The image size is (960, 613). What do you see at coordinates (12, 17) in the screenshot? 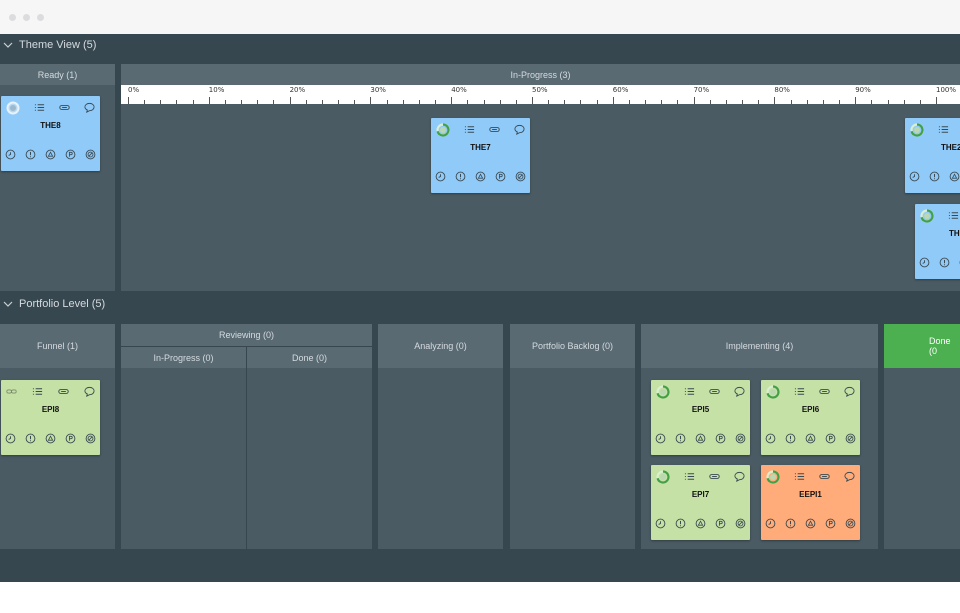
I see `window-close-dot` at bounding box center [12, 17].